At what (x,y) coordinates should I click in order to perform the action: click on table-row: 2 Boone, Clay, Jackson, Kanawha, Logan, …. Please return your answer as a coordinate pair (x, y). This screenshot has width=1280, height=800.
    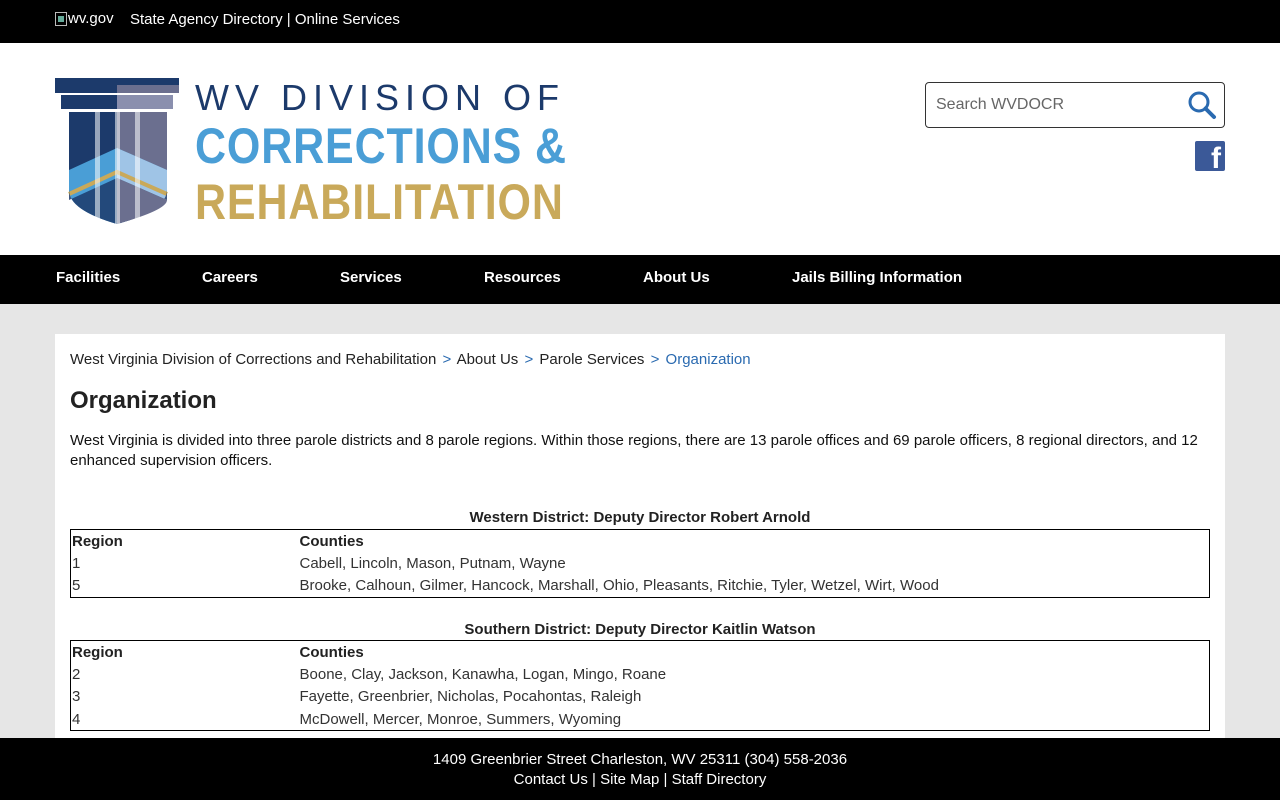
    Looking at the image, I should click on (640, 674).